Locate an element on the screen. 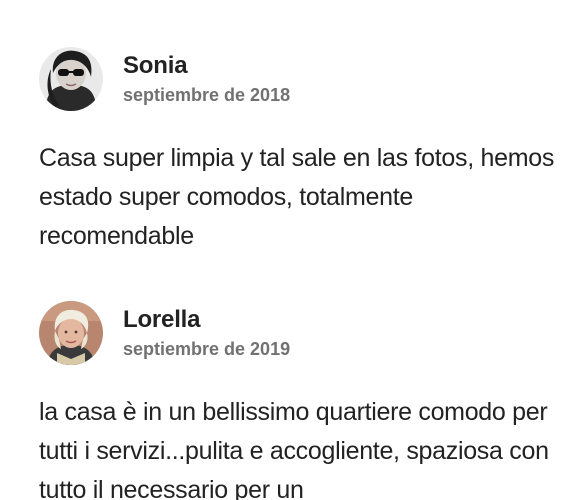 The height and width of the screenshot is (500, 585). reviewer-name: Lorella is located at coordinates (206, 320).